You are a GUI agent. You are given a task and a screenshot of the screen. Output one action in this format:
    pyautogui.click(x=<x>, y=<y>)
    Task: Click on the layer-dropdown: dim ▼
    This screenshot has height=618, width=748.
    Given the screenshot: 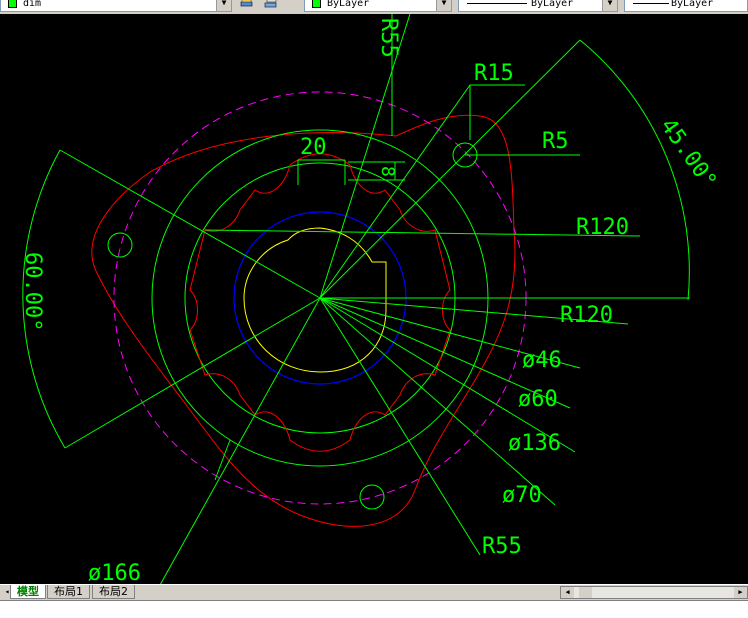 What is the action you would take?
    pyautogui.click(x=116, y=6)
    